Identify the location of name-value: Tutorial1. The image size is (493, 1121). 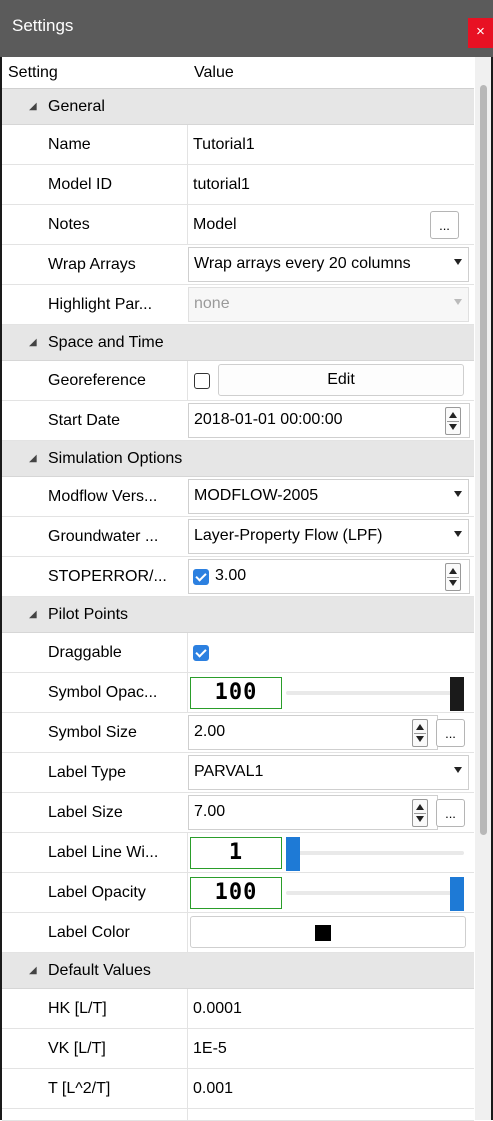
(224, 145).